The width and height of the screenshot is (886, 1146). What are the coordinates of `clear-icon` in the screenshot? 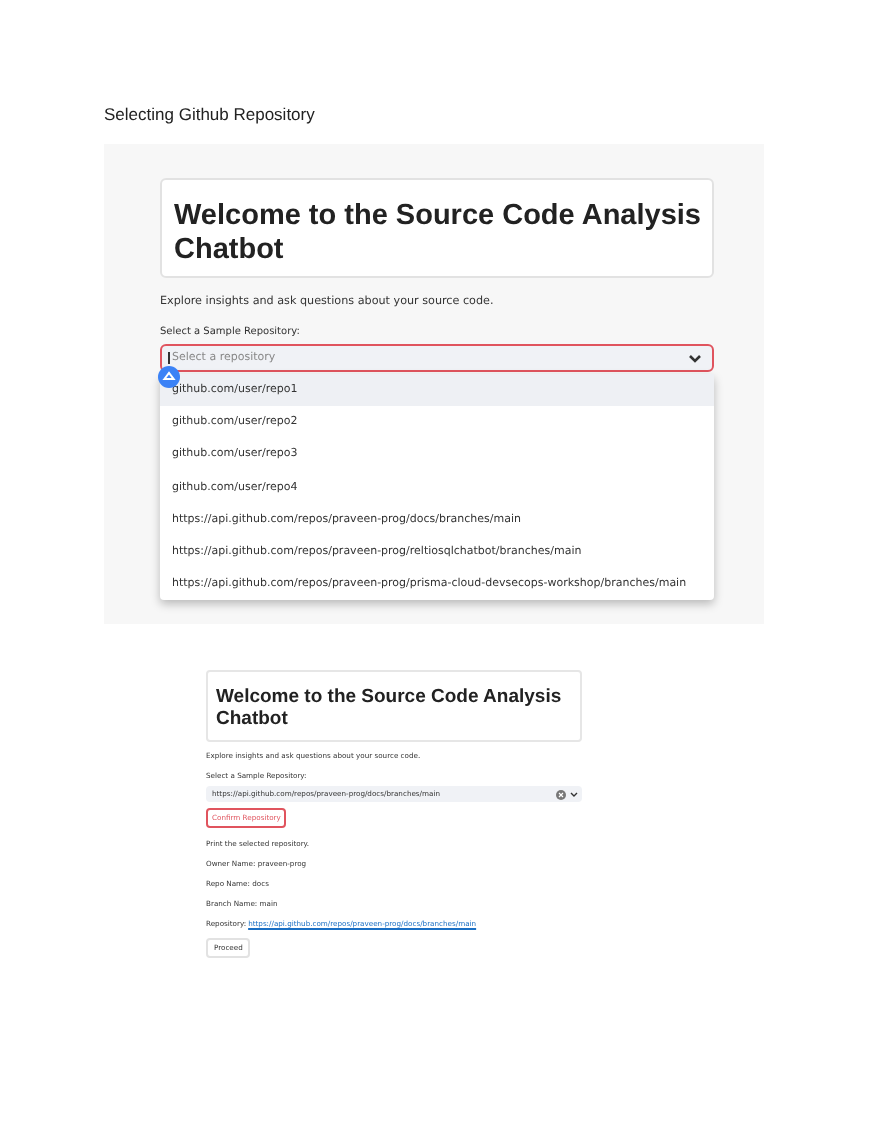 It's located at (561, 794).